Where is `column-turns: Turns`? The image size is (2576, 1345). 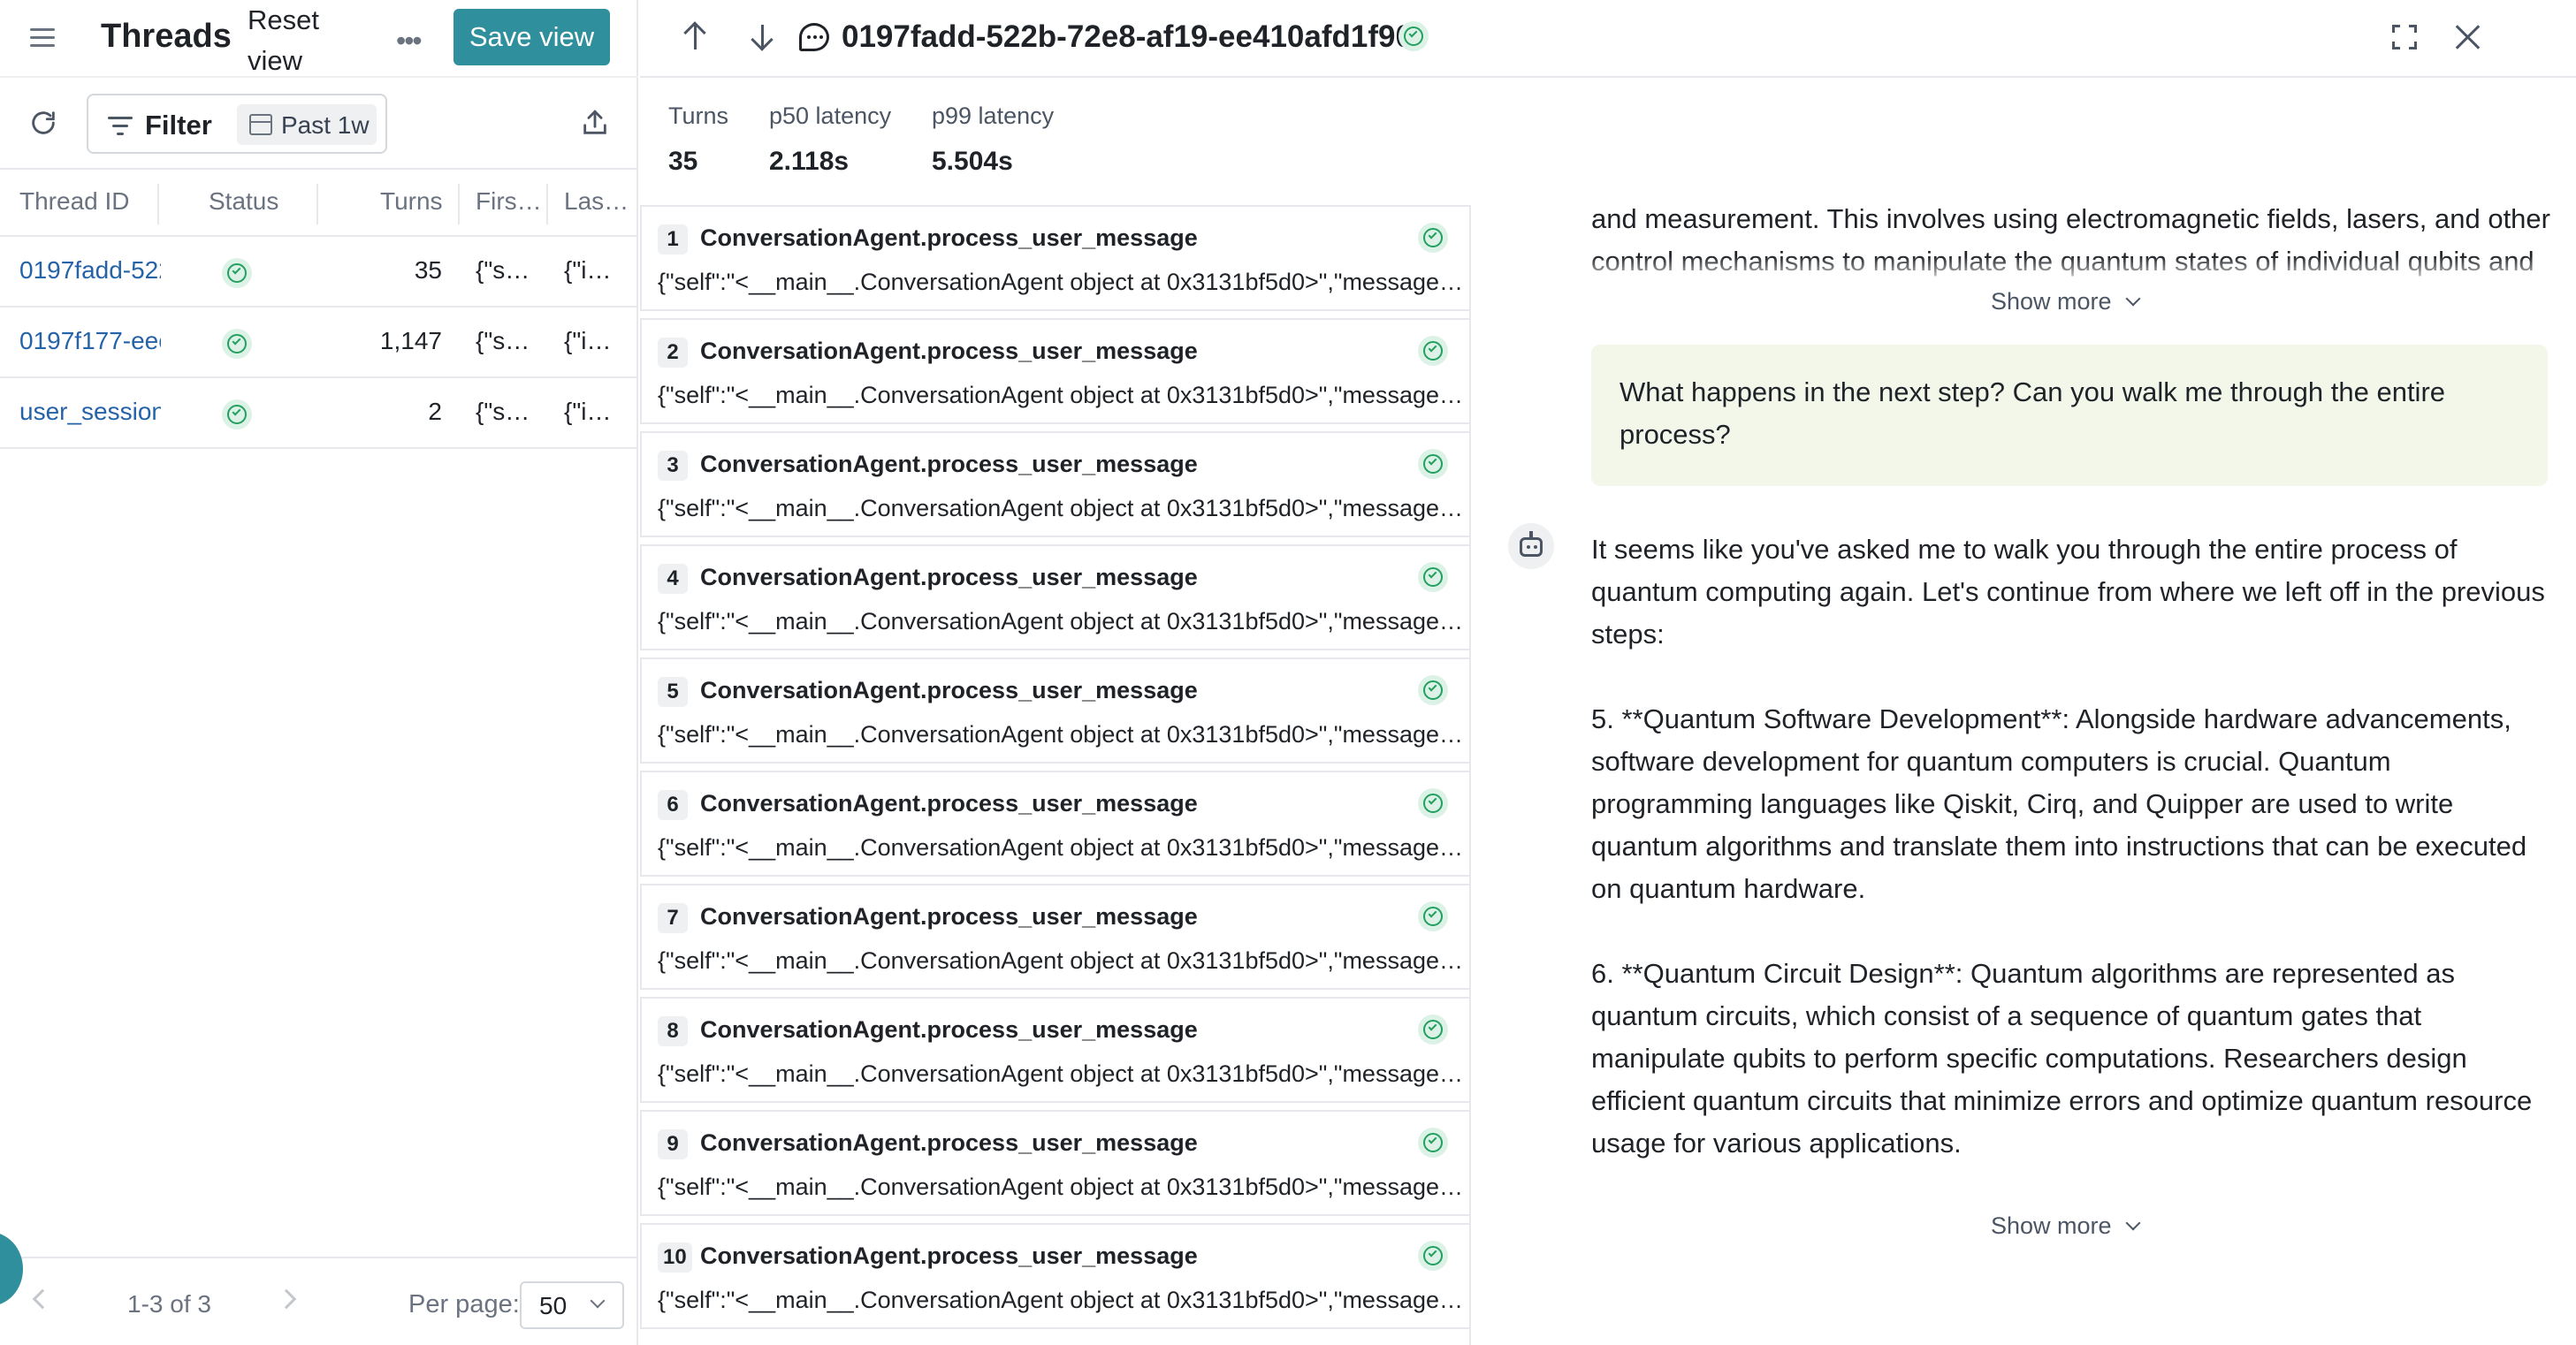 column-turns: Turns is located at coordinates (411, 201).